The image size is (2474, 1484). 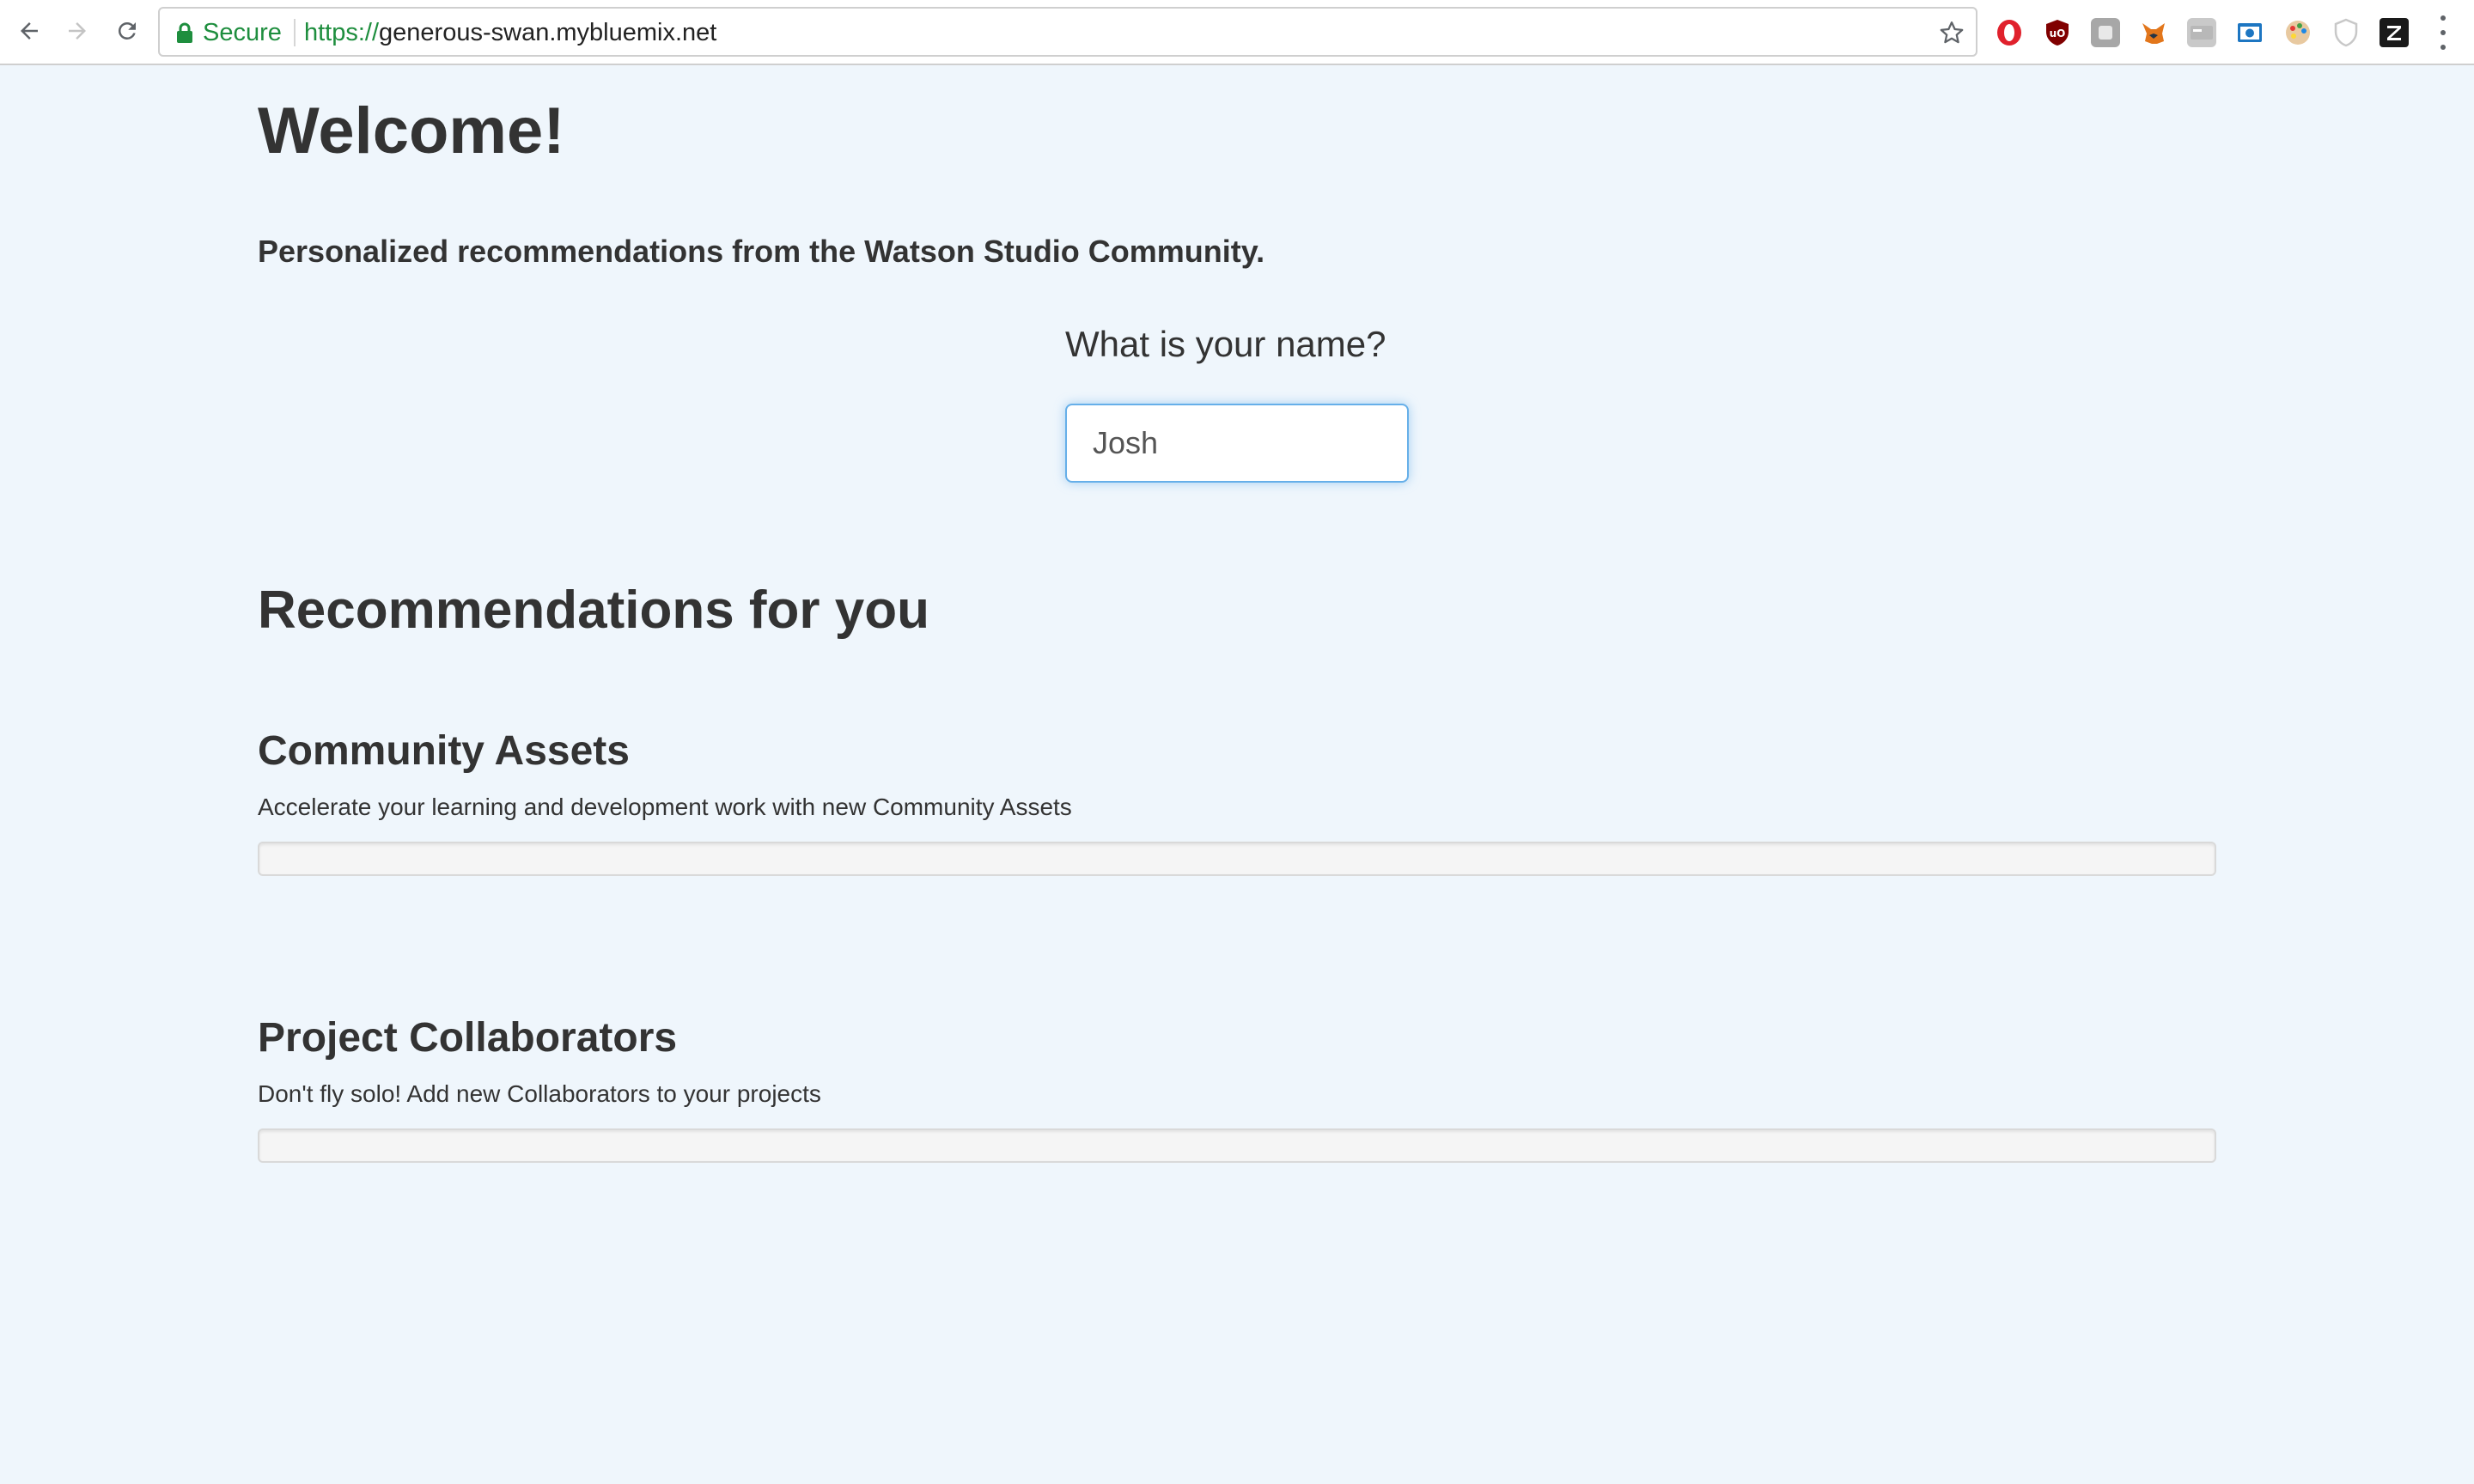 What do you see at coordinates (1225, 344) in the screenshot?
I see `name-question-label: What is your name?` at bounding box center [1225, 344].